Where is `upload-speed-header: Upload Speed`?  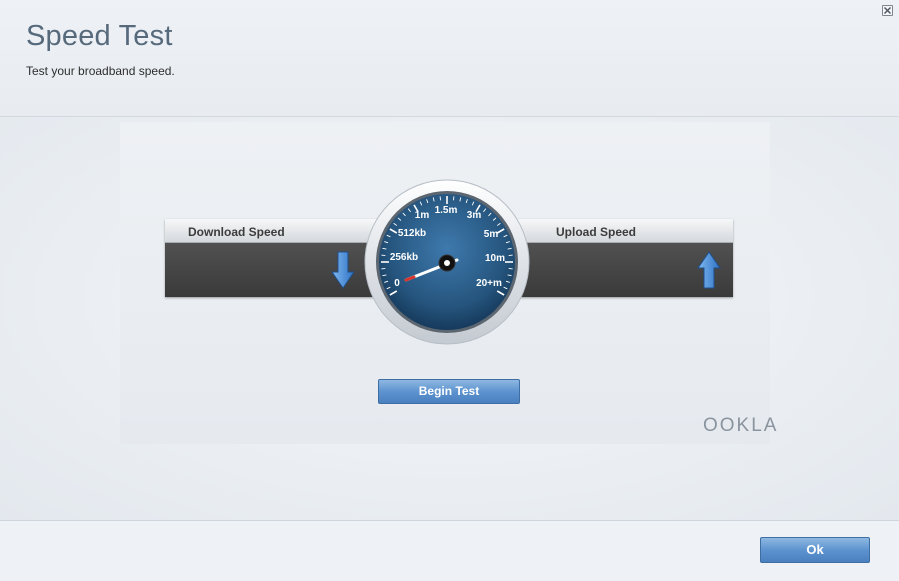 upload-speed-header: Upload Speed is located at coordinates (620, 231).